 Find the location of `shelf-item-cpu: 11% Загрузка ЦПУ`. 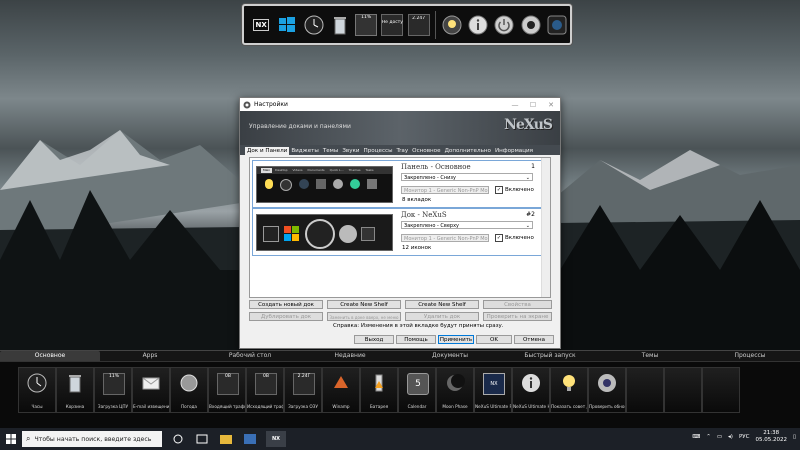

shelf-item-cpu: 11% Загрузка ЦПУ is located at coordinates (113, 390).